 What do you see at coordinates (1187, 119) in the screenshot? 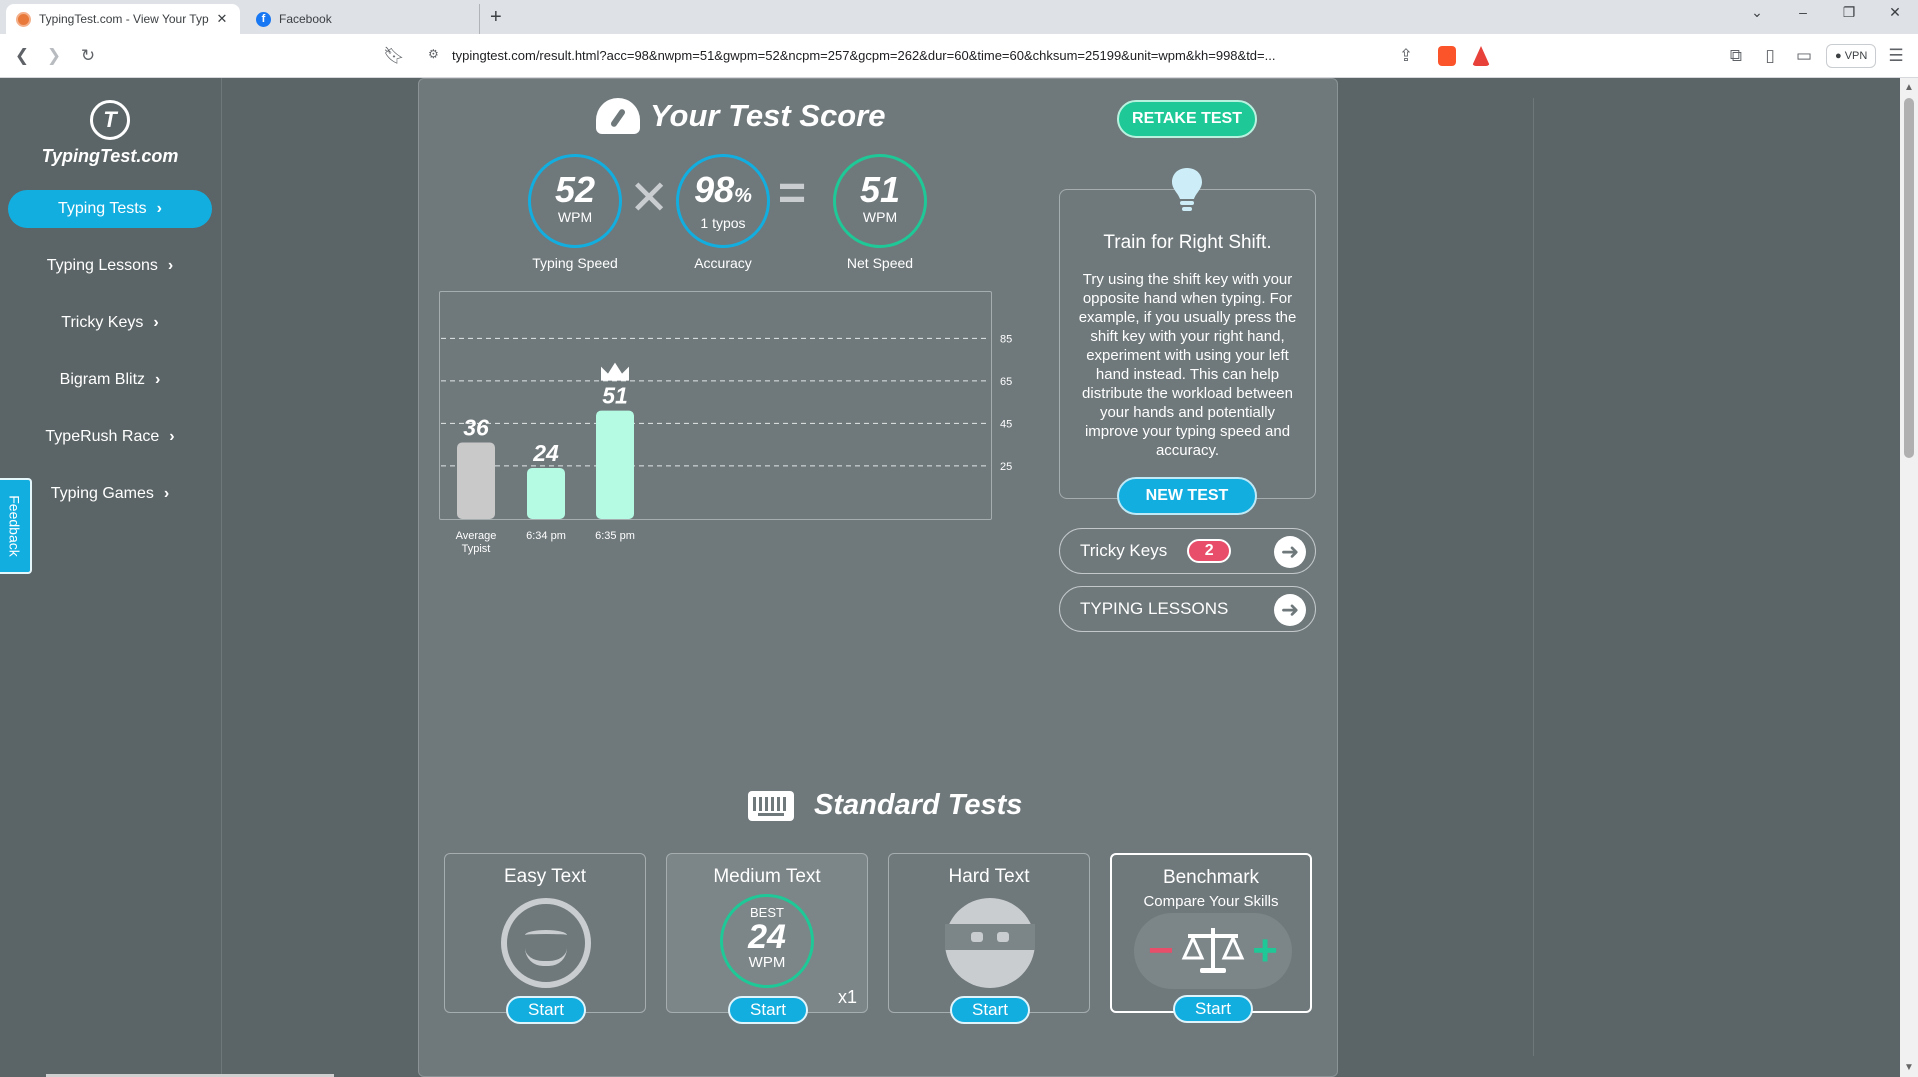
I see `retake-test-button: RETAKE TEST` at bounding box center [1187, 119].